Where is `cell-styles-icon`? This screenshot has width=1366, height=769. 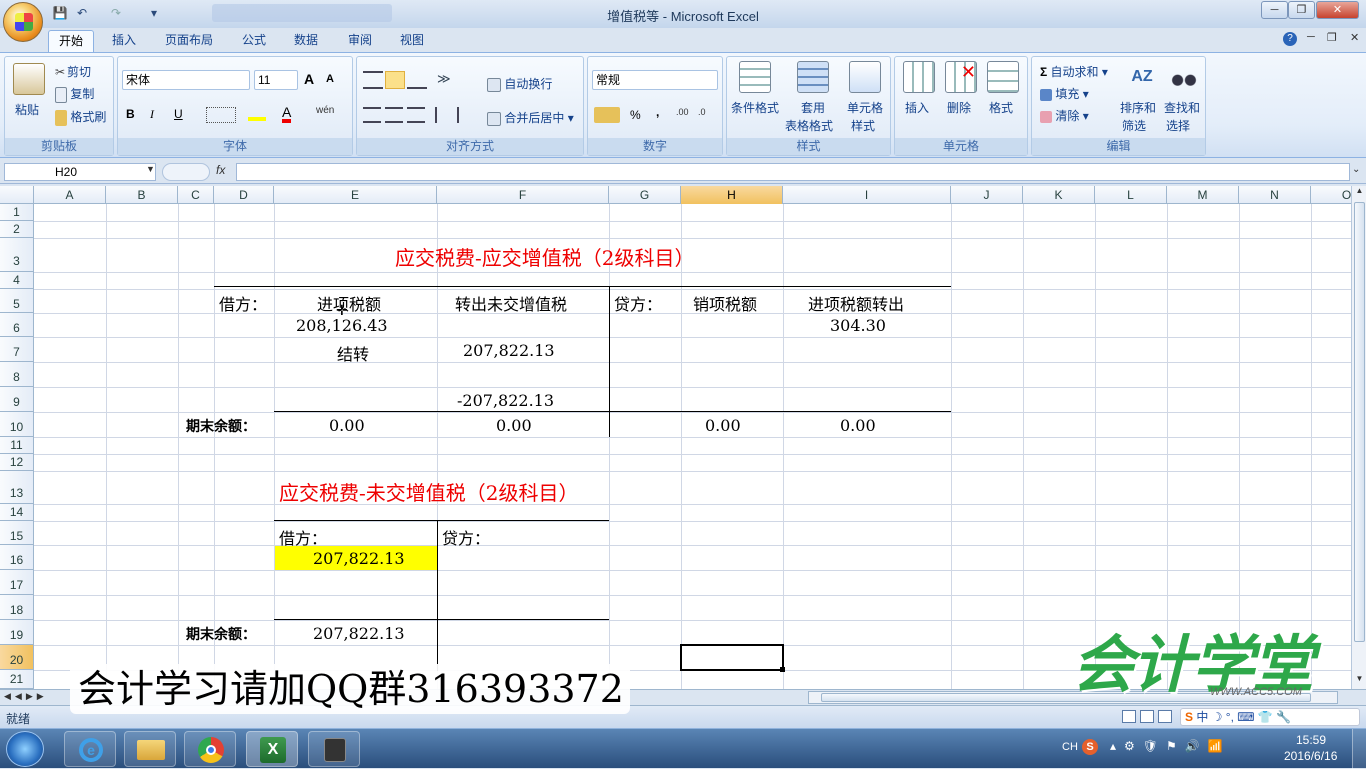
cell-styles-icon is located at coordinates (865, 77).